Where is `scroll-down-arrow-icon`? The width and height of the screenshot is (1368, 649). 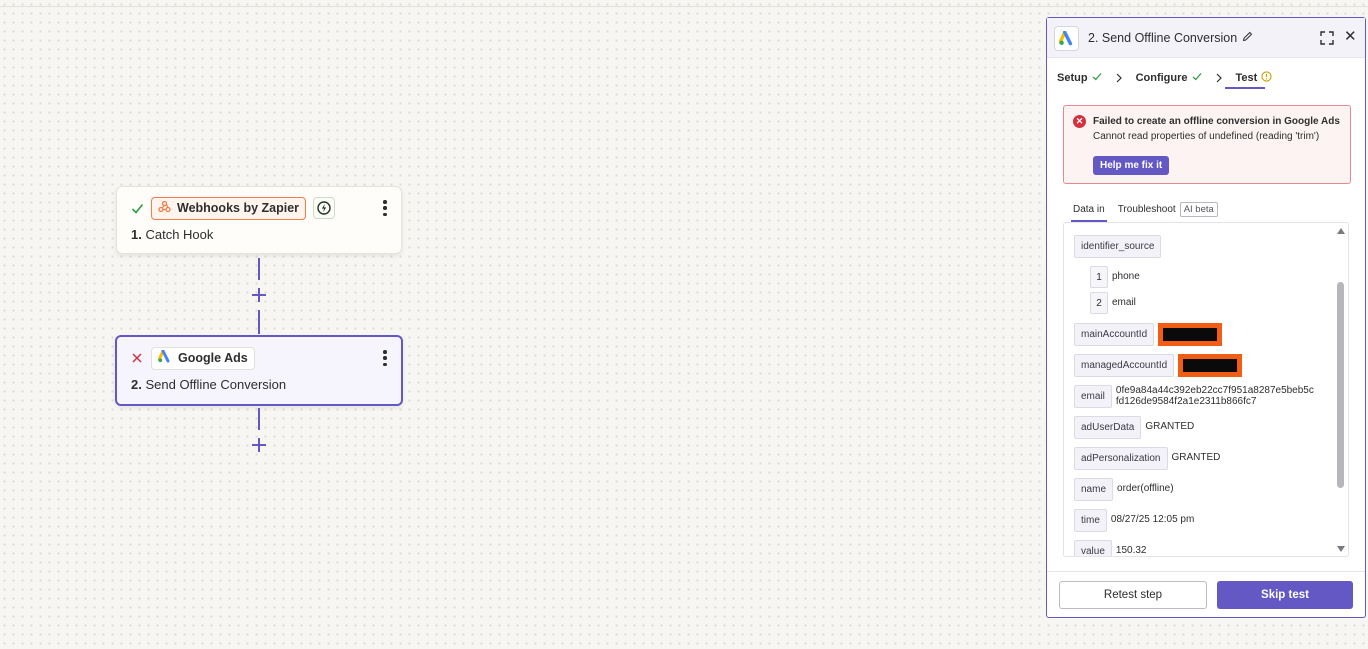
scroll-down-arrow-icon is located at coordinates (1341, 549).